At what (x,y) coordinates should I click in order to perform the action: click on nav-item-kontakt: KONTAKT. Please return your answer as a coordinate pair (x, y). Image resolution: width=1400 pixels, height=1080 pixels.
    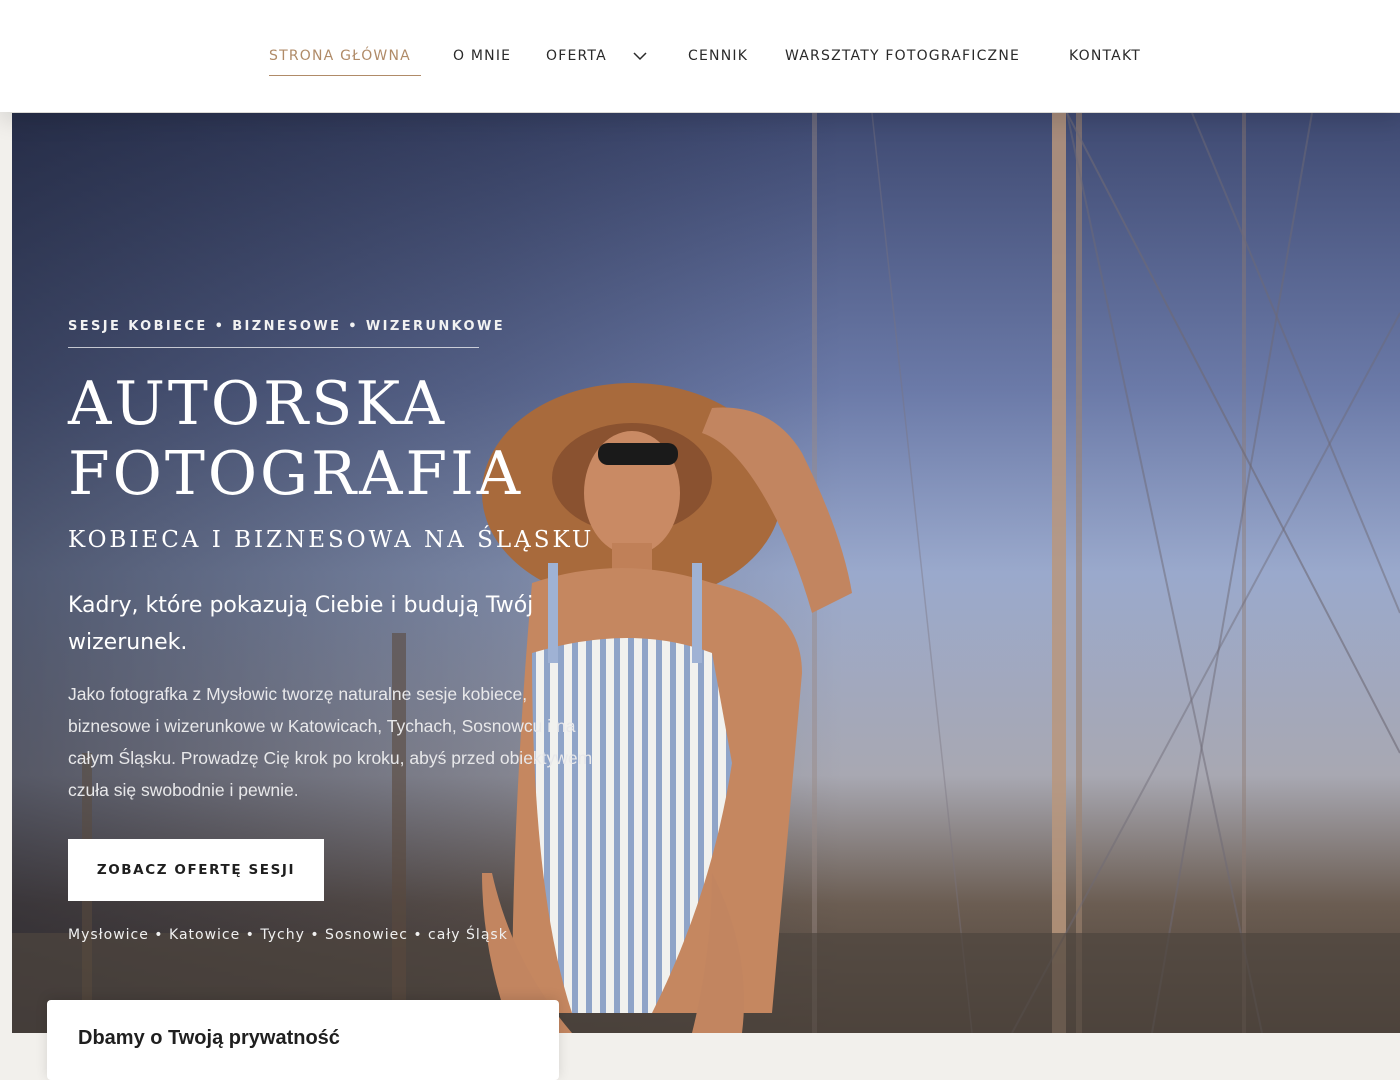
    Looking at the image, I should click on (1105, 56).